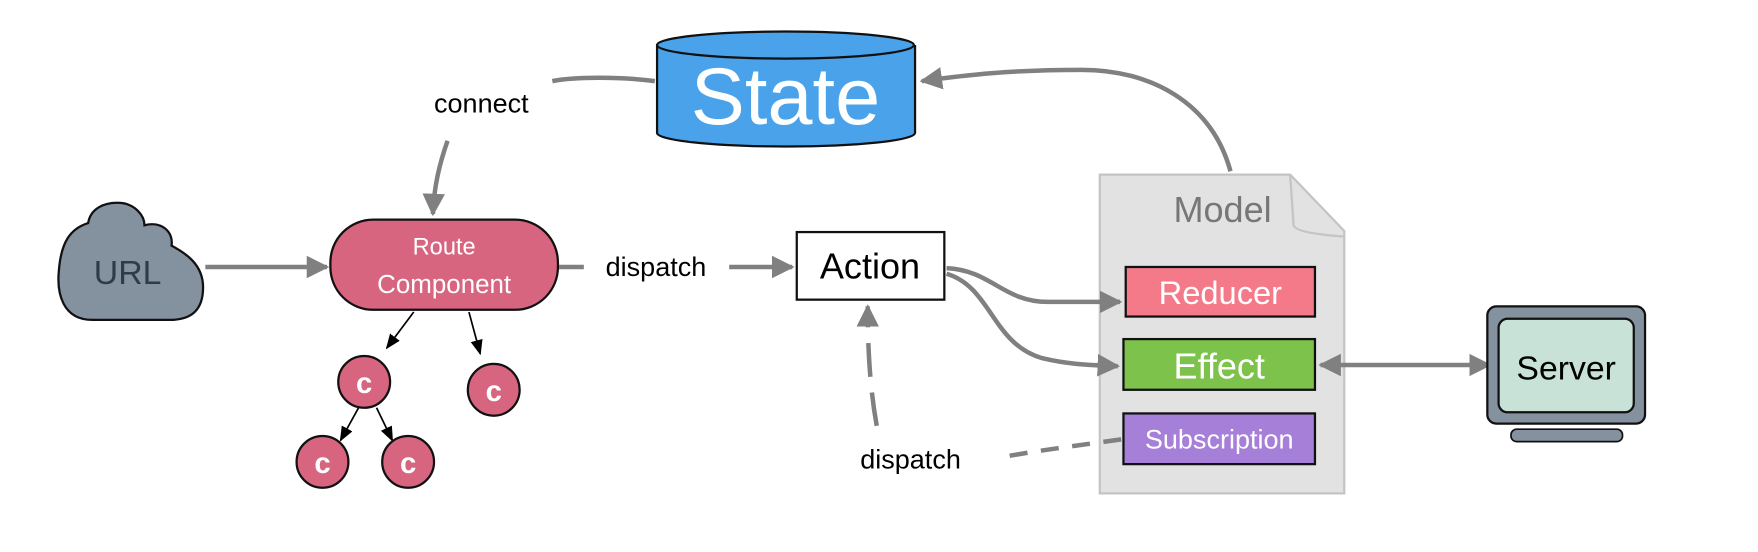 The width and height of the screenshot is (1758, 552). Describe the element at coordinates (656, 267) in the screenshot. I see `dispatch-label-top: dispatch` at that location.